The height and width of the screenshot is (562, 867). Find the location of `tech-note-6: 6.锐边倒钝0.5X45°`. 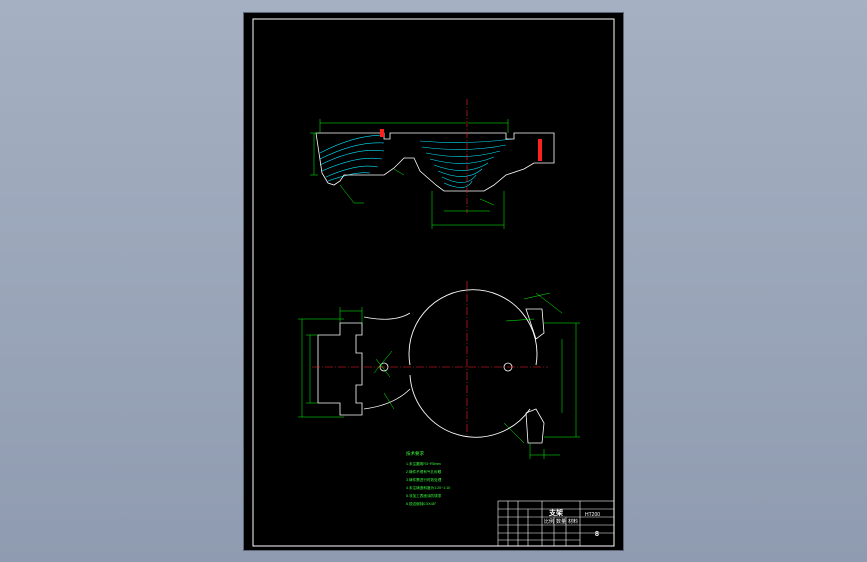

tech-note-6: 6.锐边倒钝0.5X45° is located at coordinates (421, 503).